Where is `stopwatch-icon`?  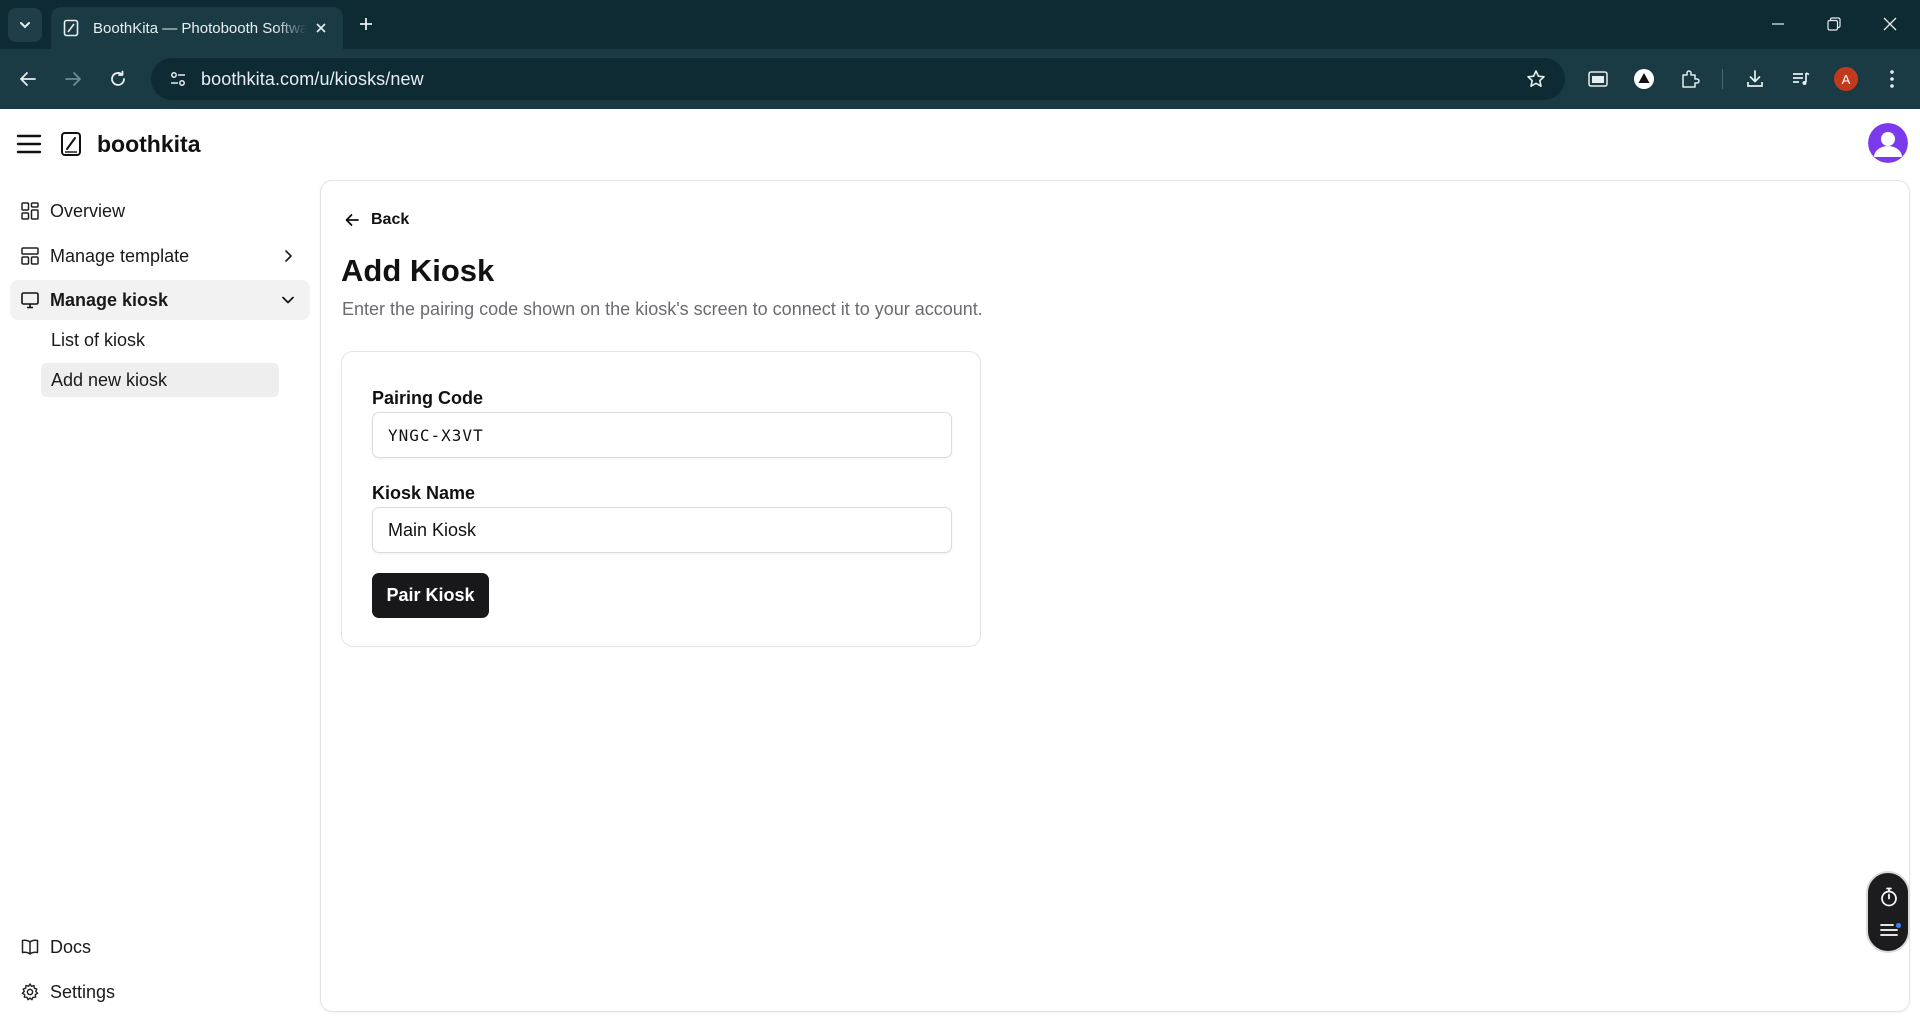
stopwatch-icon is located at coordinates (1889, 897).